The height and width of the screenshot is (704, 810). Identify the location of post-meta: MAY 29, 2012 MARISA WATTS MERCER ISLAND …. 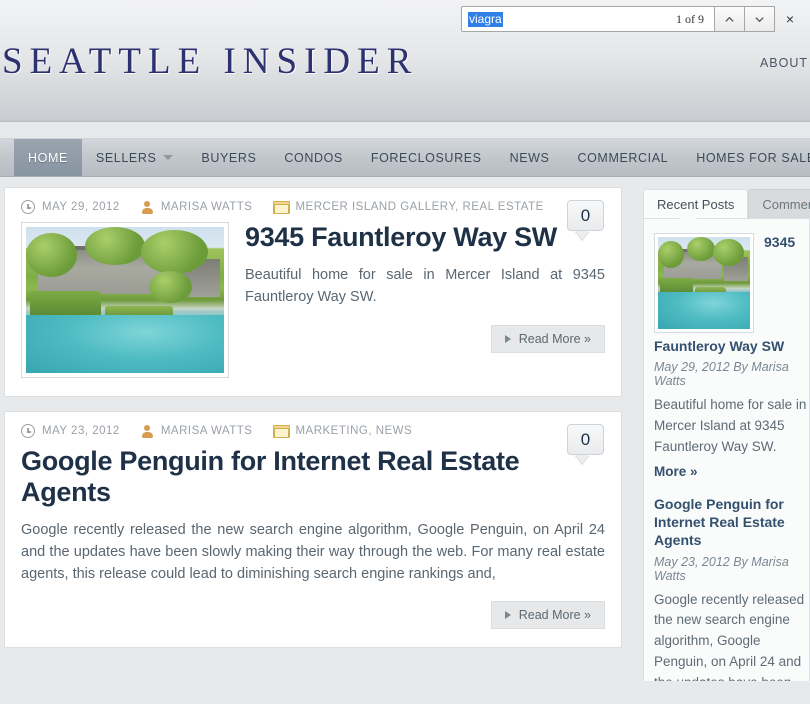
(313, 207).